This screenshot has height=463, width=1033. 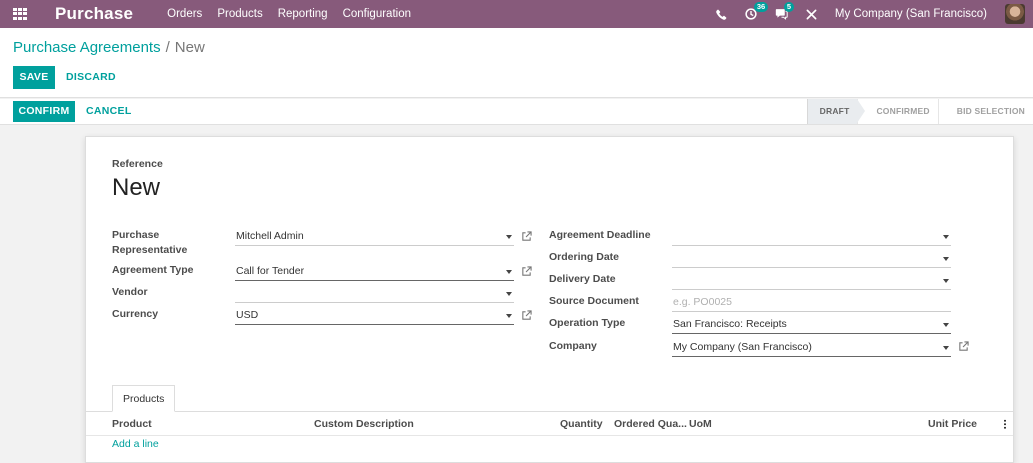 I want to click on operation-type-field: San Francisco: Receipts, so click(x=811, y=324).